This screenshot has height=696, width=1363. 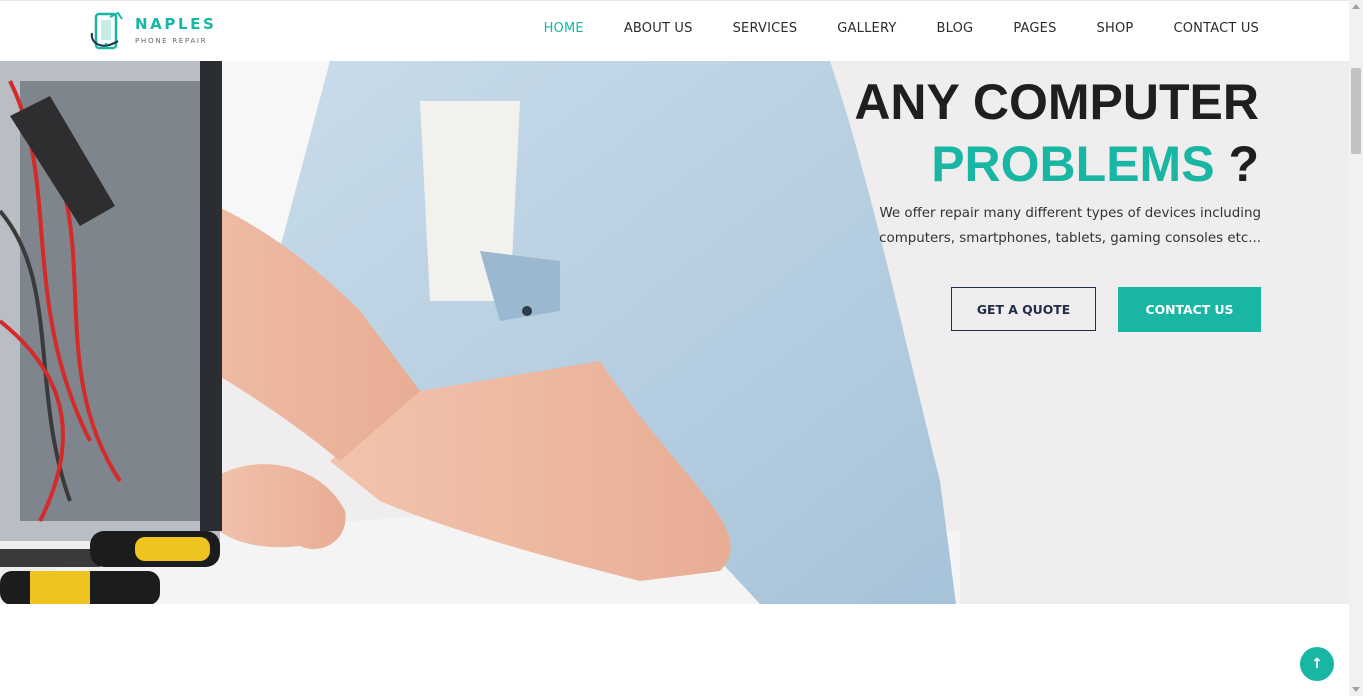 I want to click on arrow-up-icon: ↑, so click(x=1317, y=664).